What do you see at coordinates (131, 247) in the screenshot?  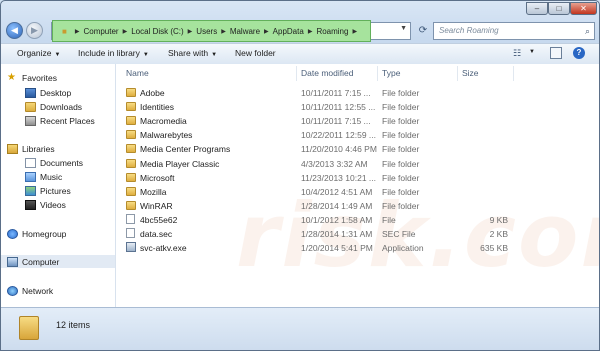 I see `application-icon` at bounding box center [131, 247].